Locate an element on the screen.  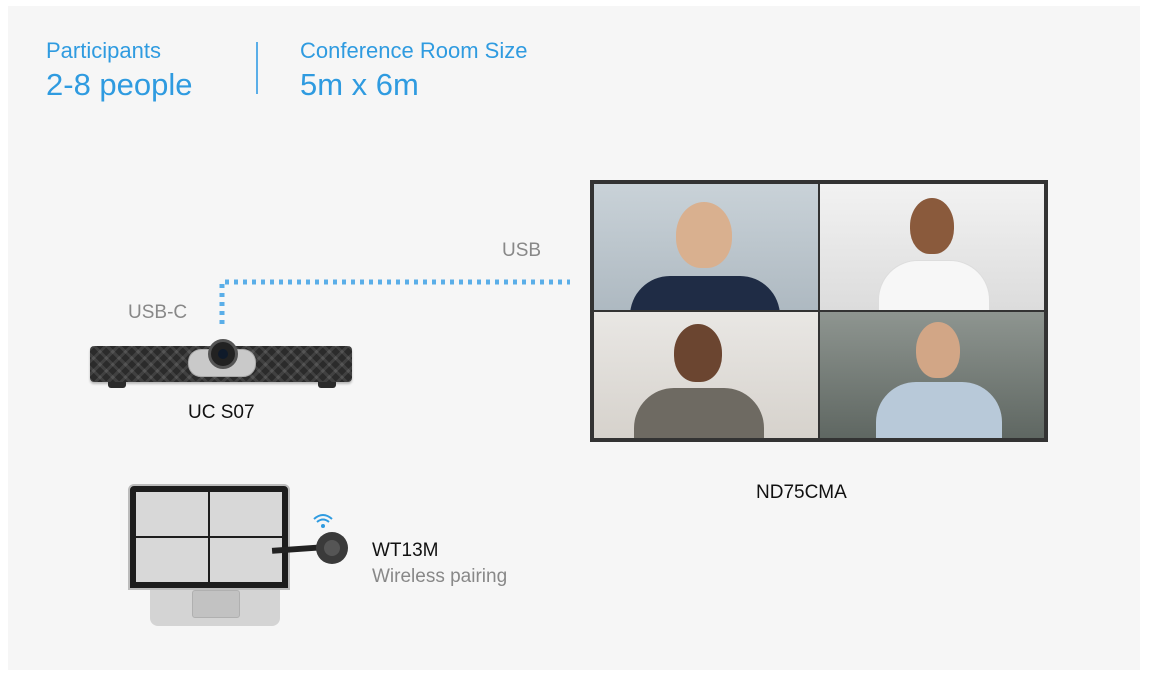
laptop-trackpad is located at coordinates (216, 604).